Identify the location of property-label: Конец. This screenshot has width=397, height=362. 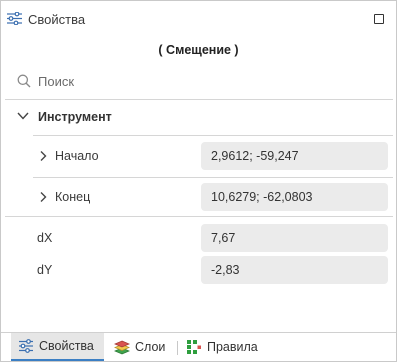
(73, 197).